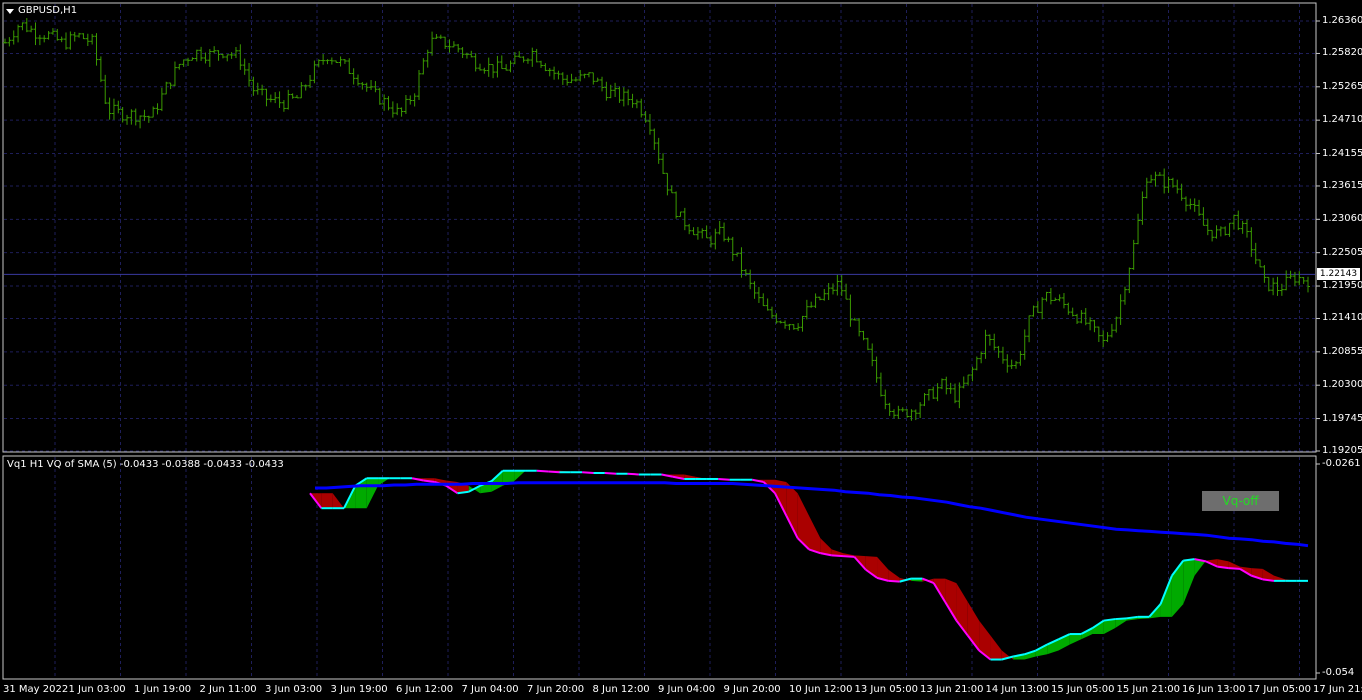 The image size is (1362, 700). I want to click on time-axis-label: 8 Jun 12:00, so click(621, 689).